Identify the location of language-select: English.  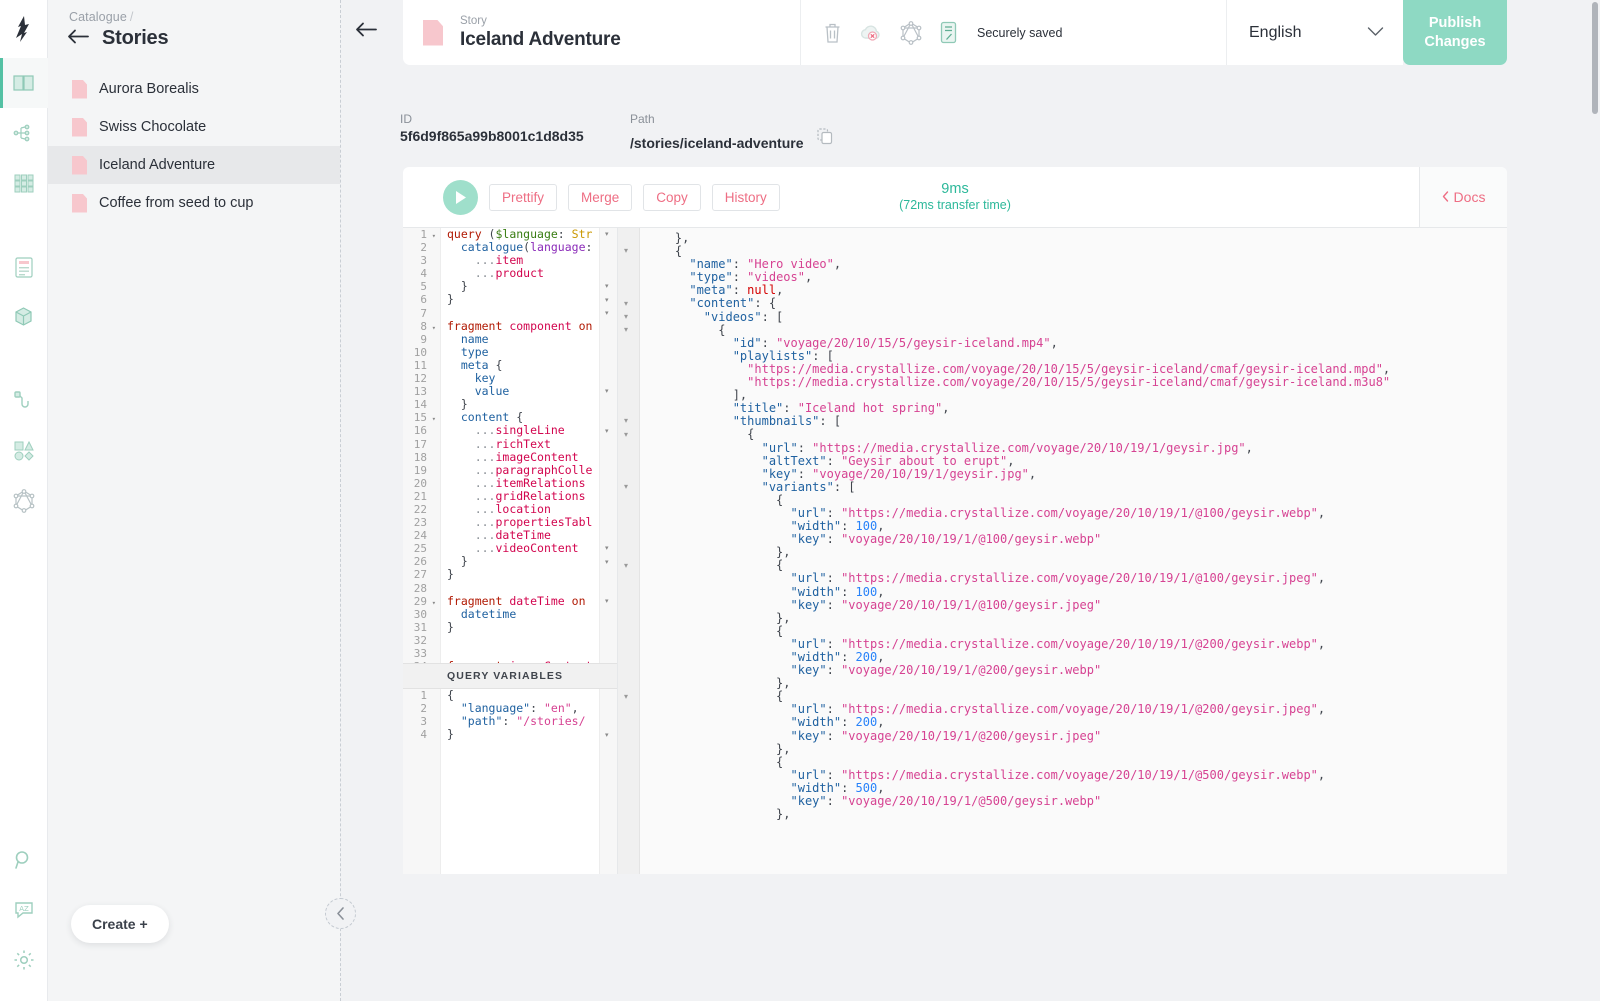
(1315, 32).